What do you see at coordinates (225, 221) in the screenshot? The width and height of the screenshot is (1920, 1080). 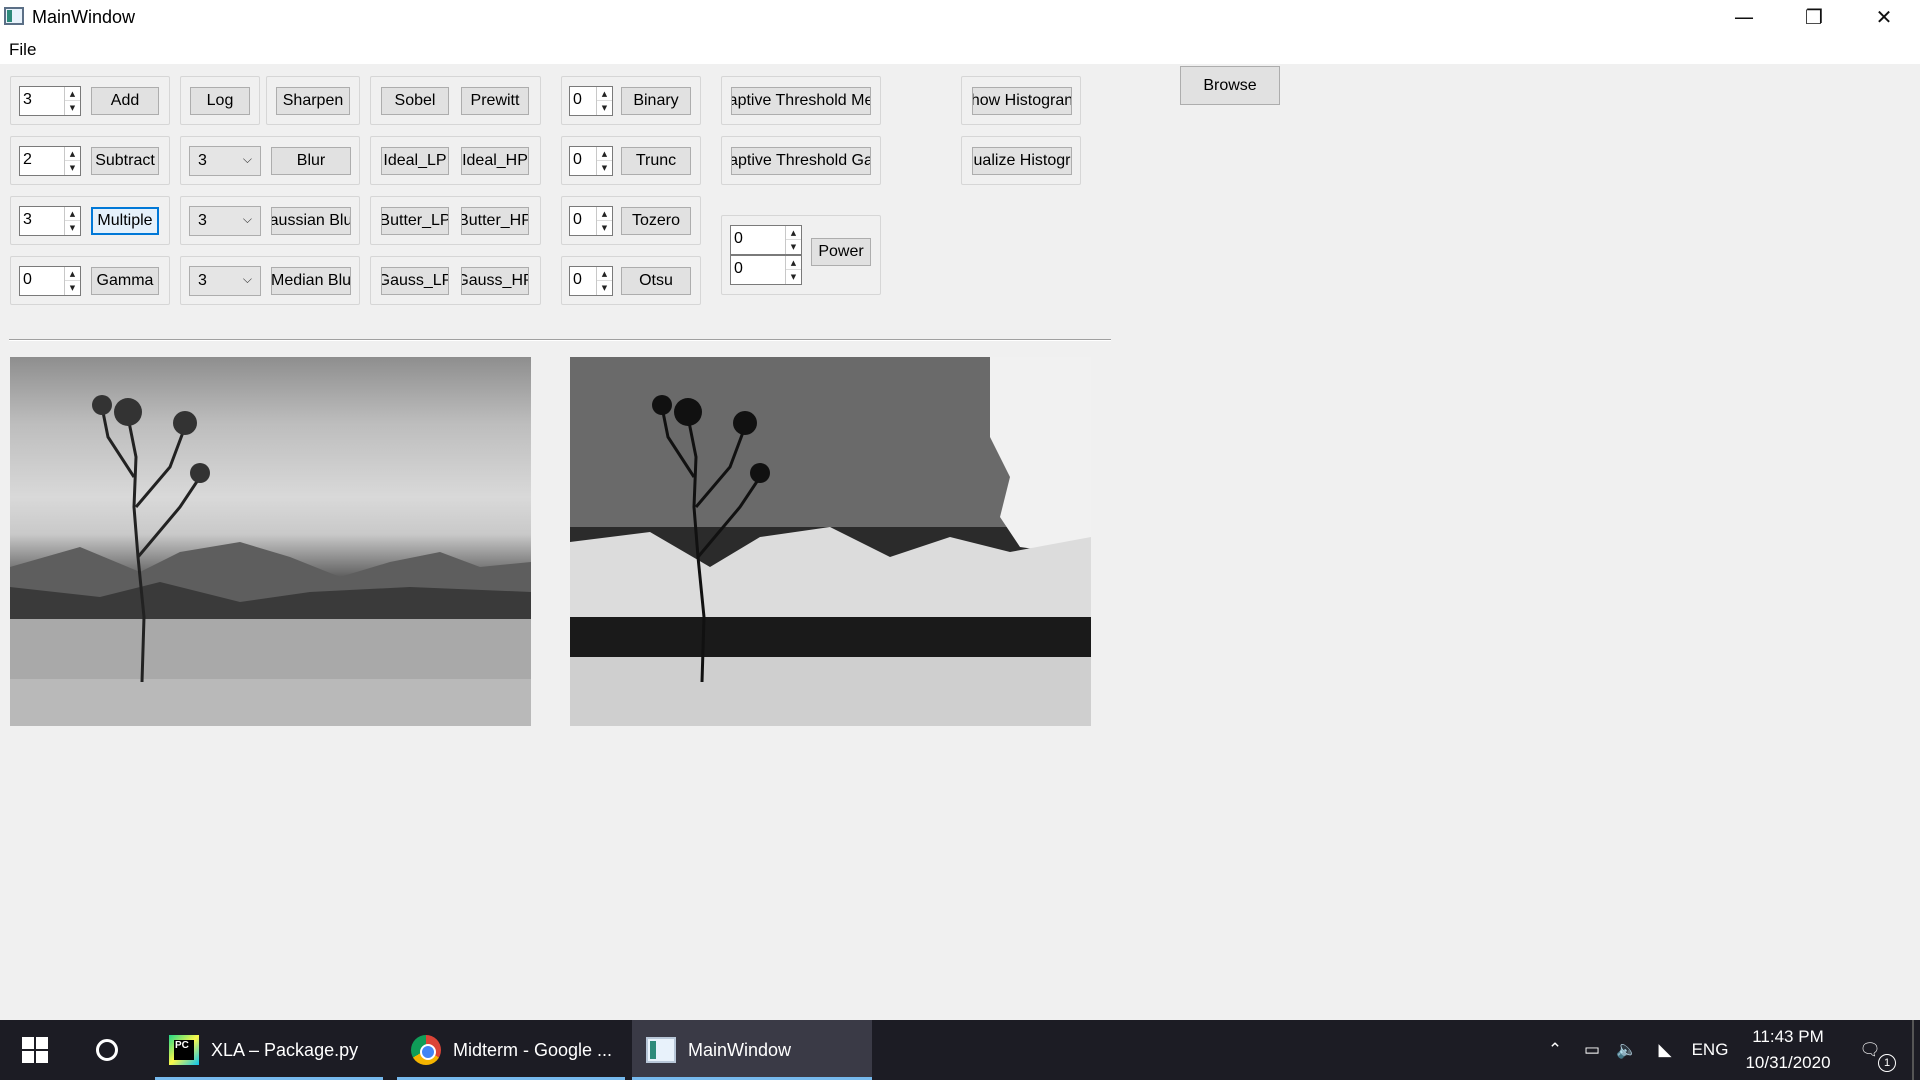 I see `gaussian-kernel-select: 3 ⌵` at bounding box center [225, 221].